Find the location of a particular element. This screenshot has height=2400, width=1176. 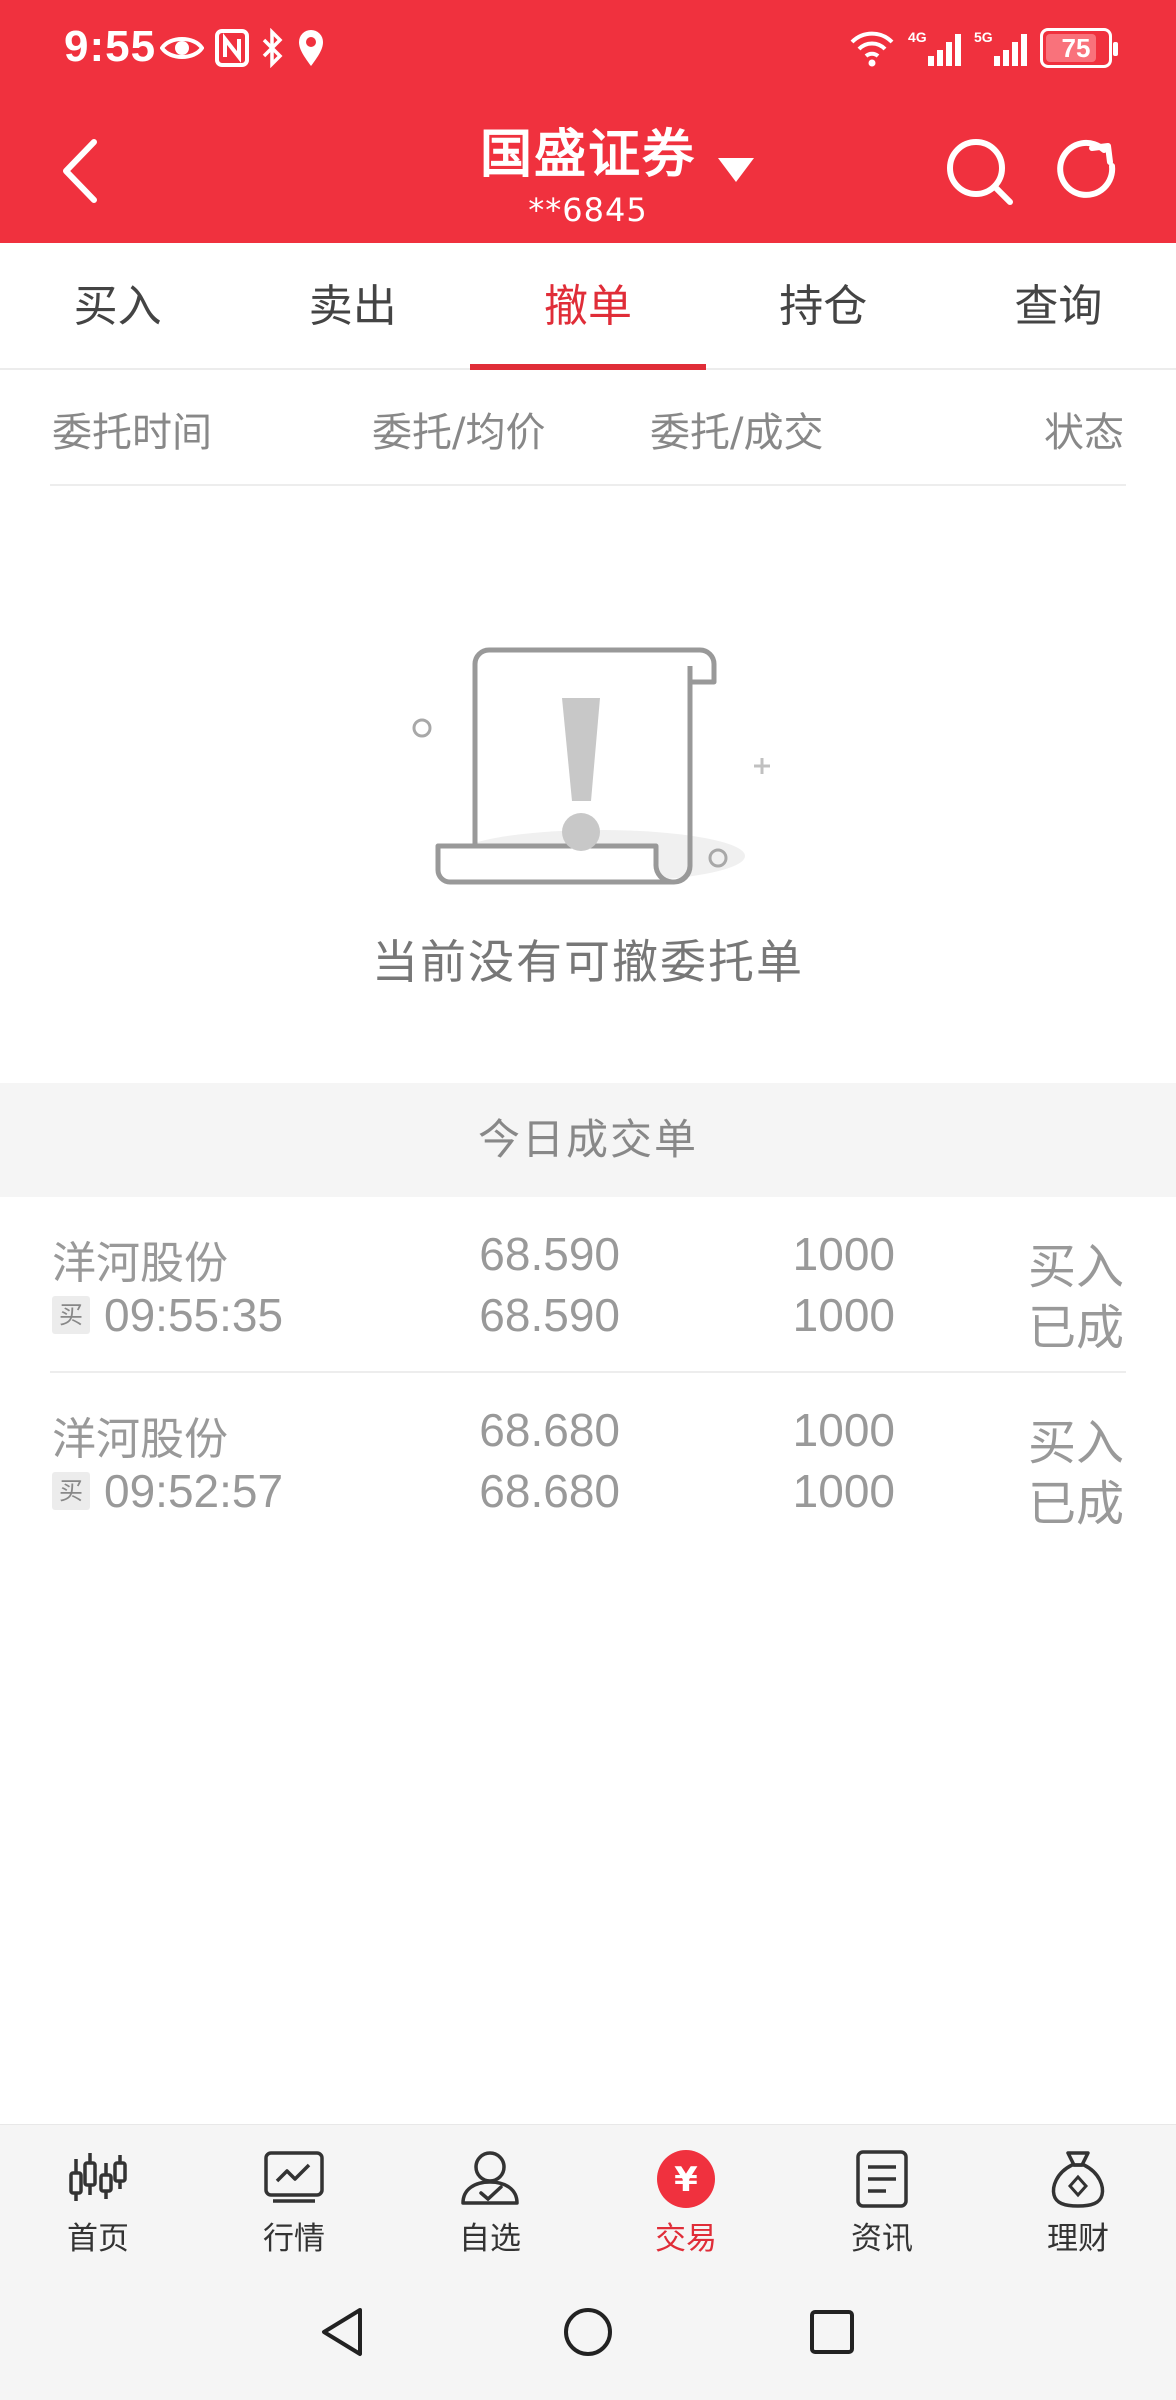

nav-wealth: 理财 is located at coordinates (1078, 2194).